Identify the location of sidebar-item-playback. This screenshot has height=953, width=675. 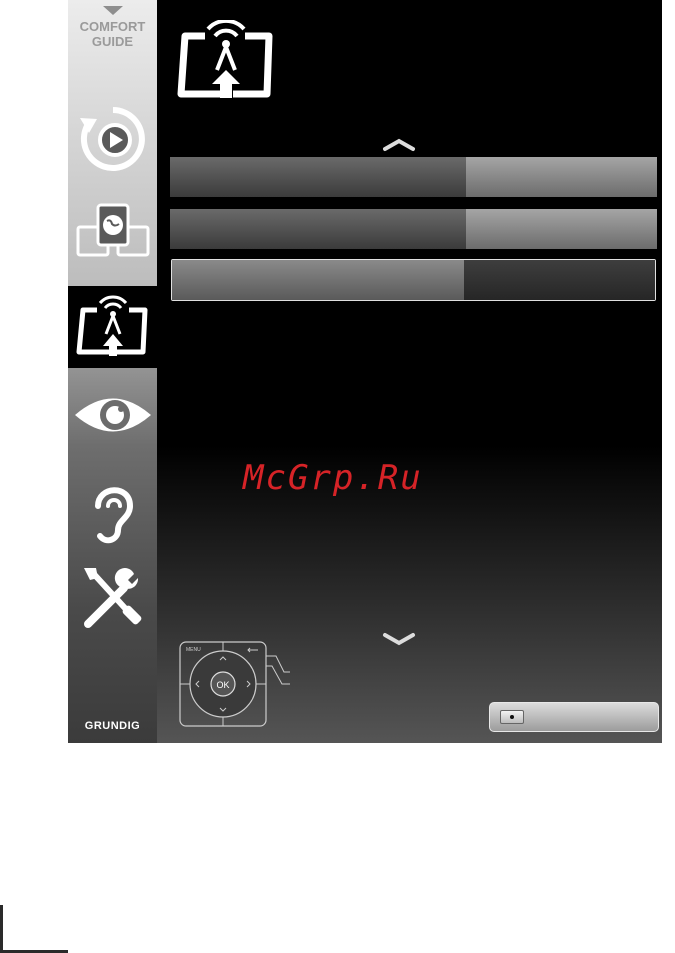
(112, 139).